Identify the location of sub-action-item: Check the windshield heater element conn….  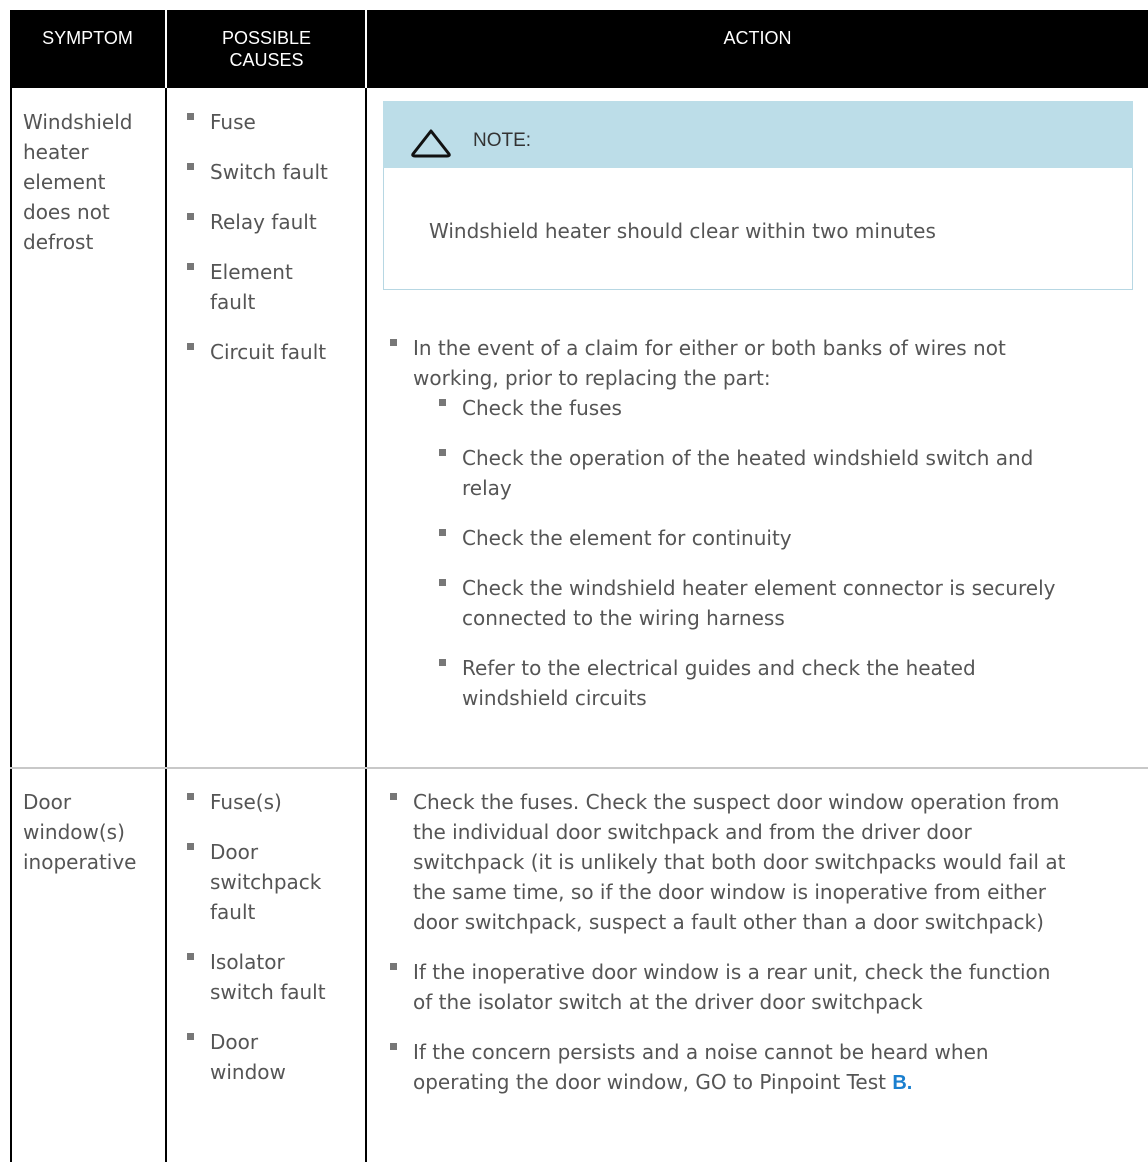
(788, 603).